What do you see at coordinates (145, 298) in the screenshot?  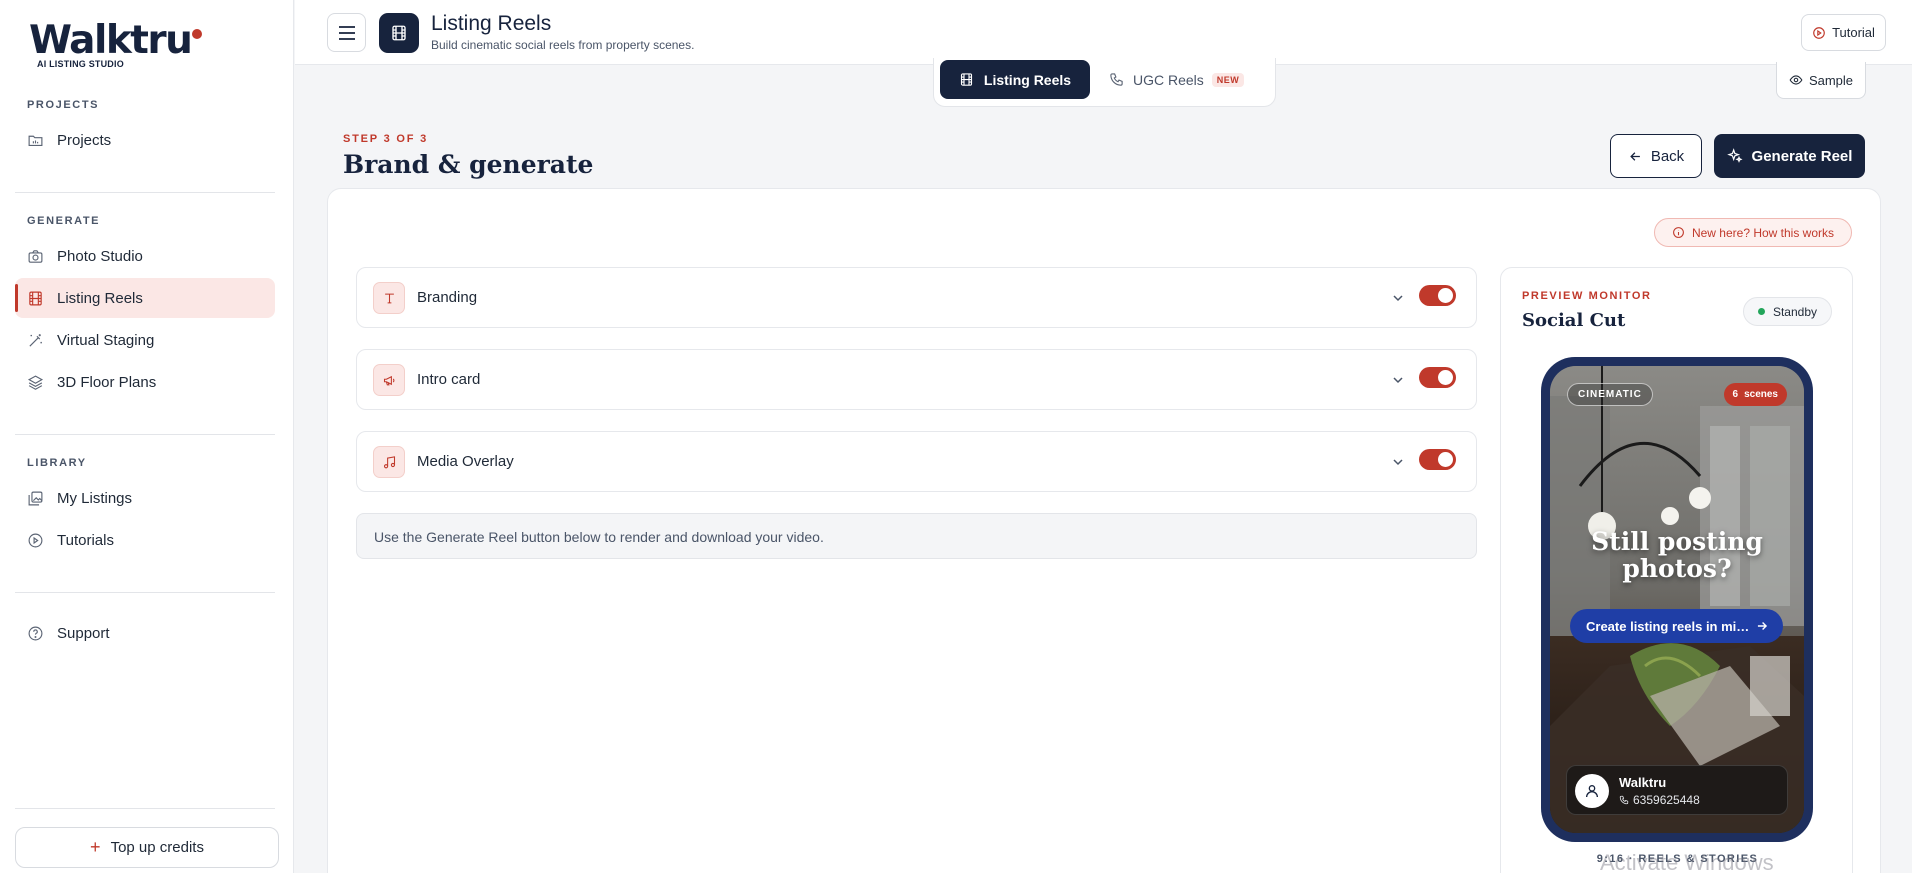 I see `sidebar-item-listing-reels: Listing Reels` at bounding box center [145, 298].